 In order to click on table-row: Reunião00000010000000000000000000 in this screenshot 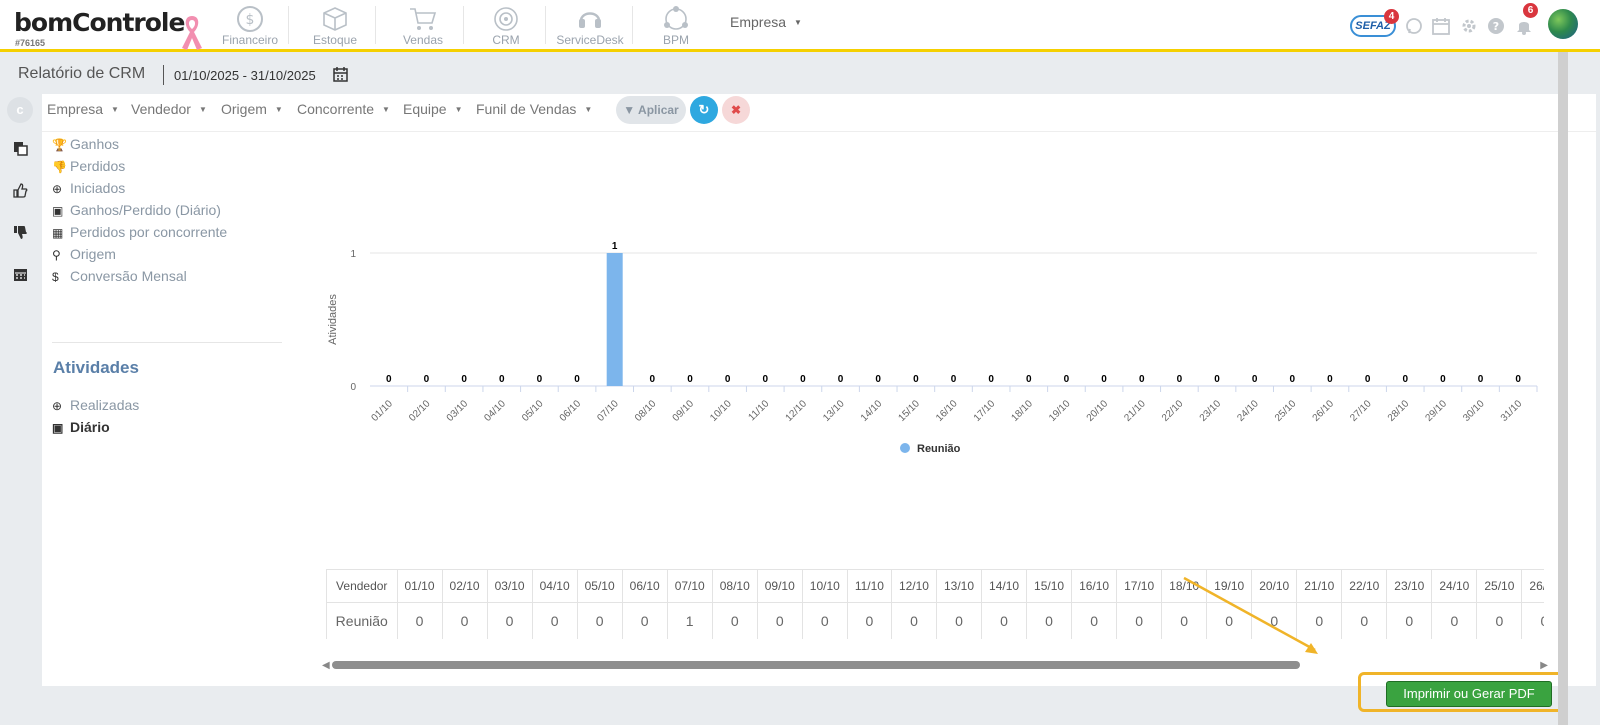, I will do `click(935, 620)`.